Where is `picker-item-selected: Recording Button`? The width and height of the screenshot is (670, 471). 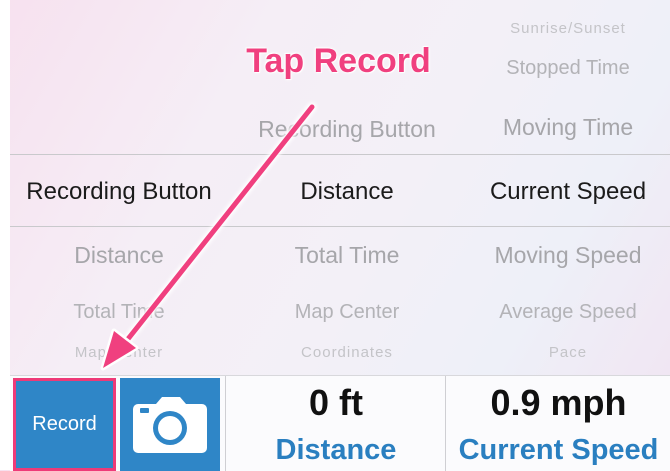
picker-item-selected: Recording Button is located at coordinates (119, 192).